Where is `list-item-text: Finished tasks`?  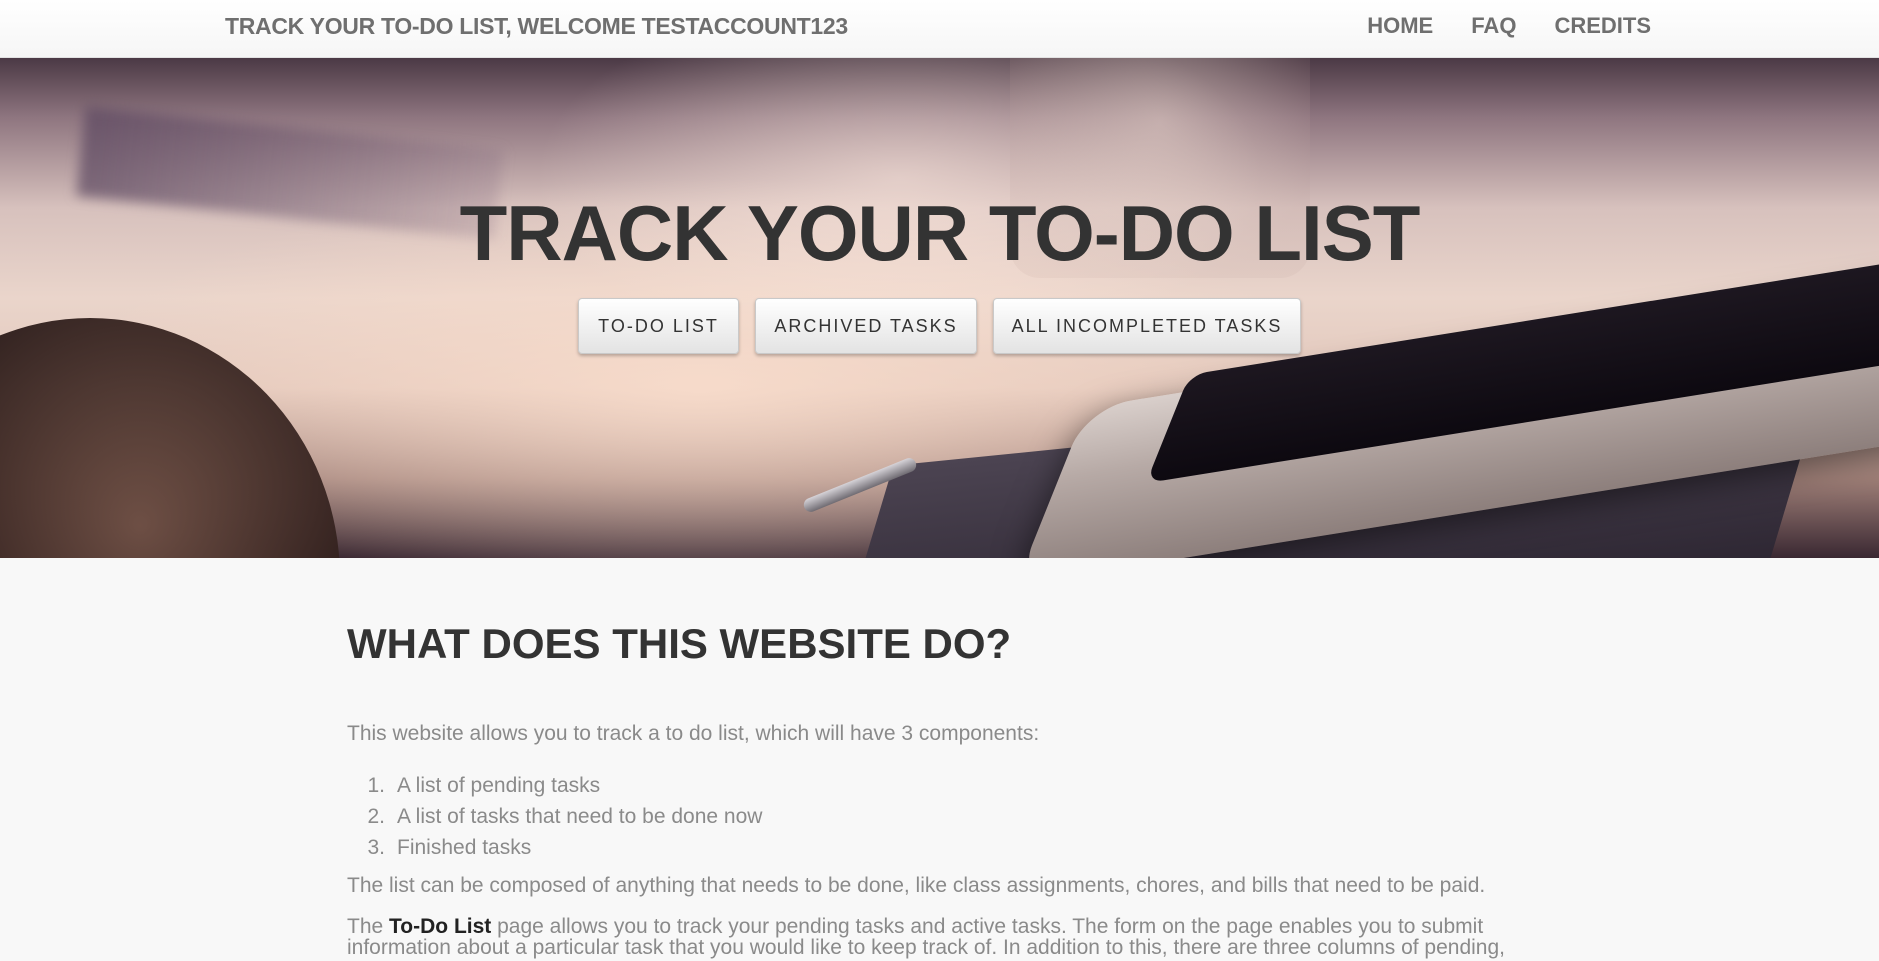 list-item-text: Finished tasks is located at coordinates (464, 847).